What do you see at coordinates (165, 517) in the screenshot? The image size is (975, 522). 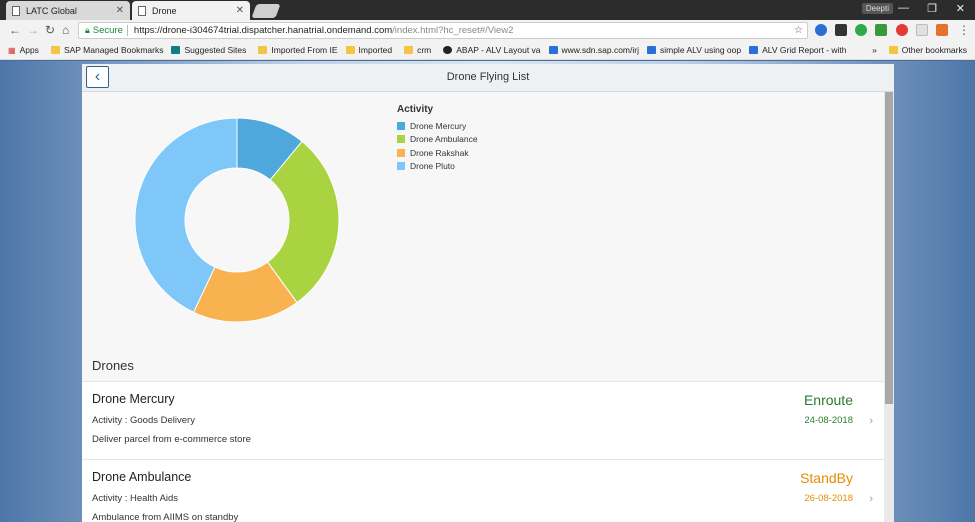 I see `drone-description: Ambulance from AIIMS on standby` at bounding box center [165, 517].